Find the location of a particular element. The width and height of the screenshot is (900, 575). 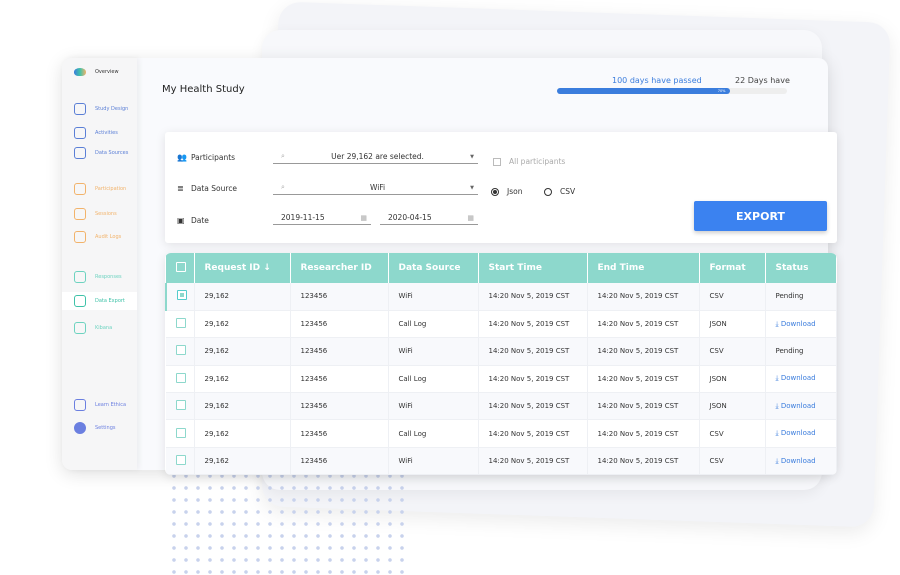

brain-icon is located at coordinates (80, 72).